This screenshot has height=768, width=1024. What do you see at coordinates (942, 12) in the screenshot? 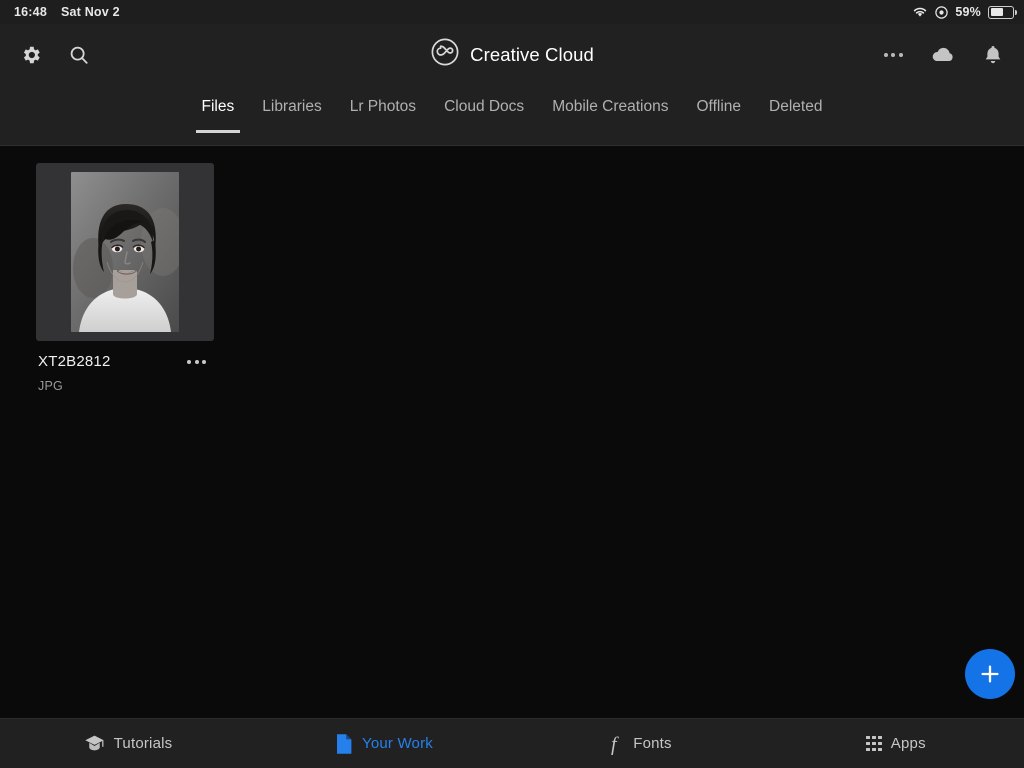
I see `rotation-lock-icon` at bounding box center [942, 12].